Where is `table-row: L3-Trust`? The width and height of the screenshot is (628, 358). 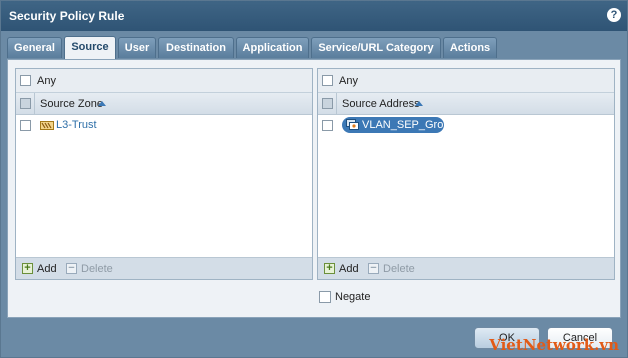 table-row: L3-Trust is located at coordinates (164, 125).